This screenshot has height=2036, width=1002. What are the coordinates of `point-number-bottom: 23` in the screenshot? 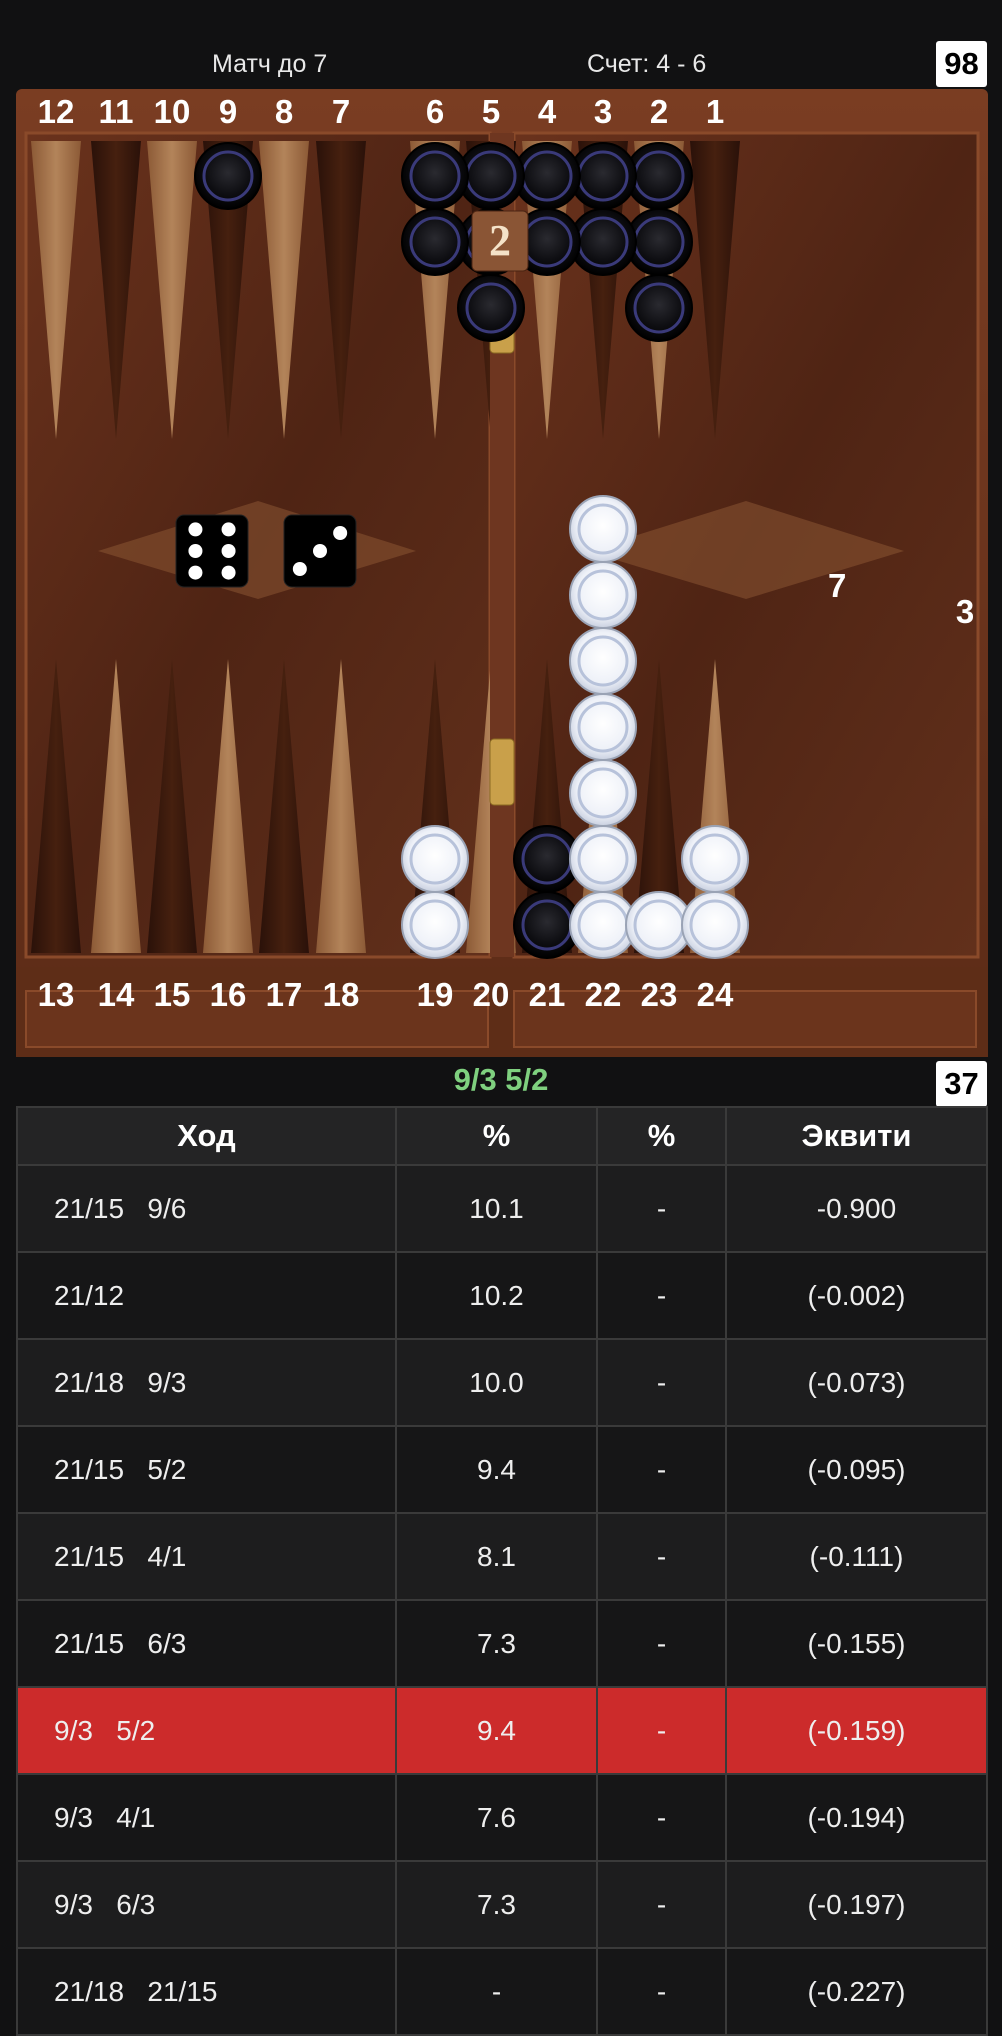 It's located at (659, 994).